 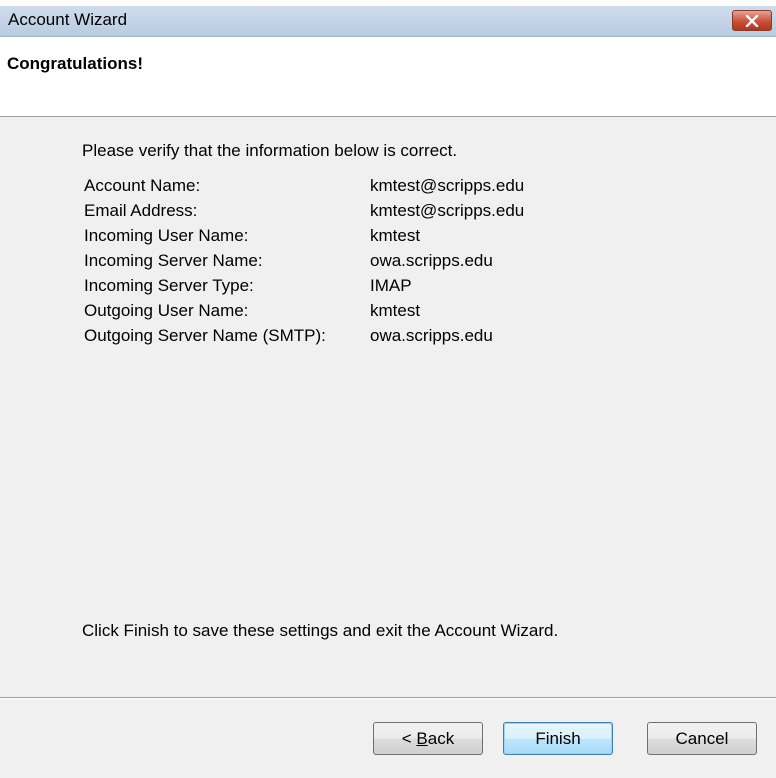 What do you see at coordinates (141, 210) in the screenshot?
I see `info-label: Email Address:` at bounding box center [141, 210].